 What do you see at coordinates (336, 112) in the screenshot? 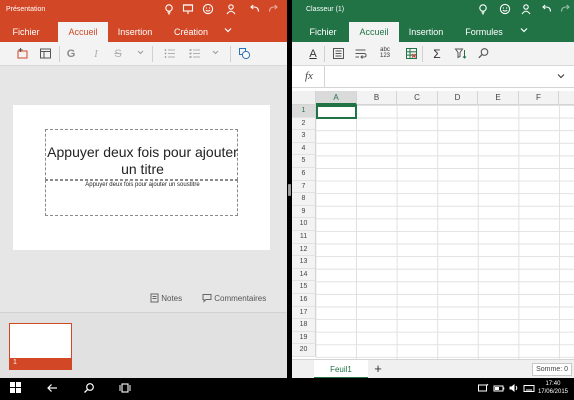
I see `selected-cell` at bounding box center [336, 112].